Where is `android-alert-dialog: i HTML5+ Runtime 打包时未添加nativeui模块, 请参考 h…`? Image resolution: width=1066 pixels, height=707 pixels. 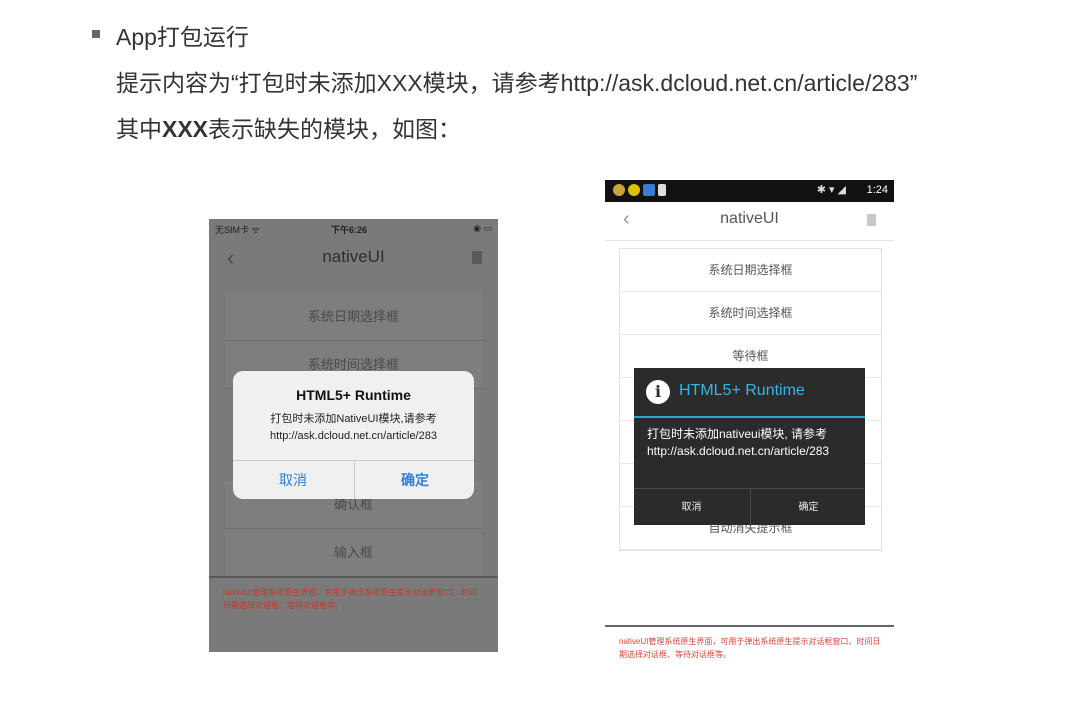 android-alert-dialog: i HTML5+ Runtime 打包时未添加nativeui模块, 请参考 h… is located at coordinates (749, 447).